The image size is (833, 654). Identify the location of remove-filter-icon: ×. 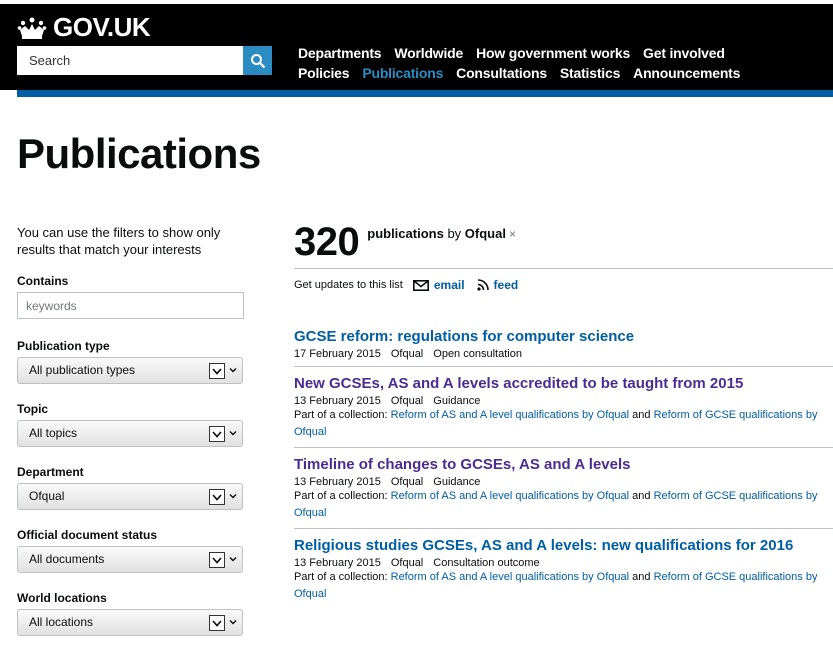
(512, 234).